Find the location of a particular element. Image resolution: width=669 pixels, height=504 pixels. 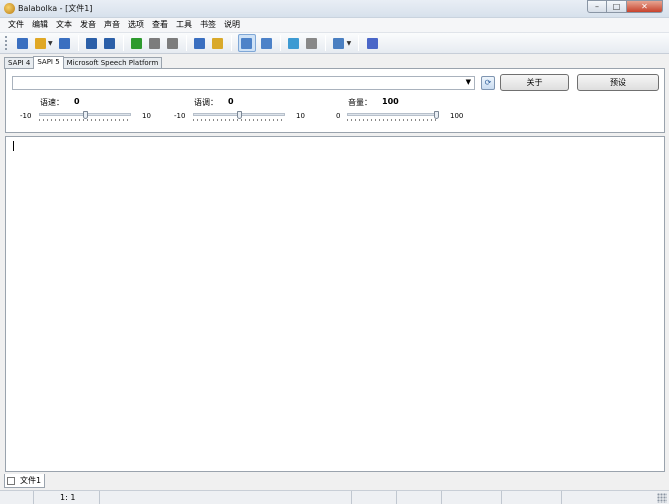

paste-document-button is located at coordinates (312, 43).